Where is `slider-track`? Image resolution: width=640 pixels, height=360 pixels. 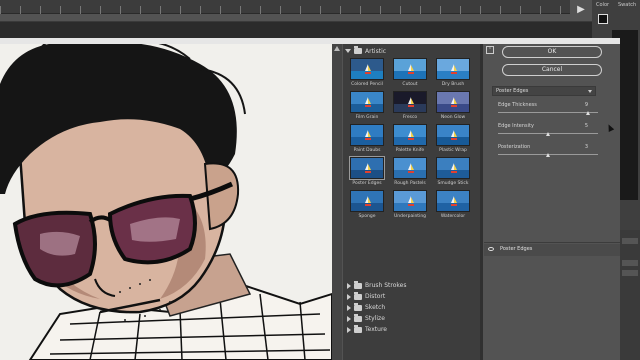
slider-track is located at coordinates (548, 112).